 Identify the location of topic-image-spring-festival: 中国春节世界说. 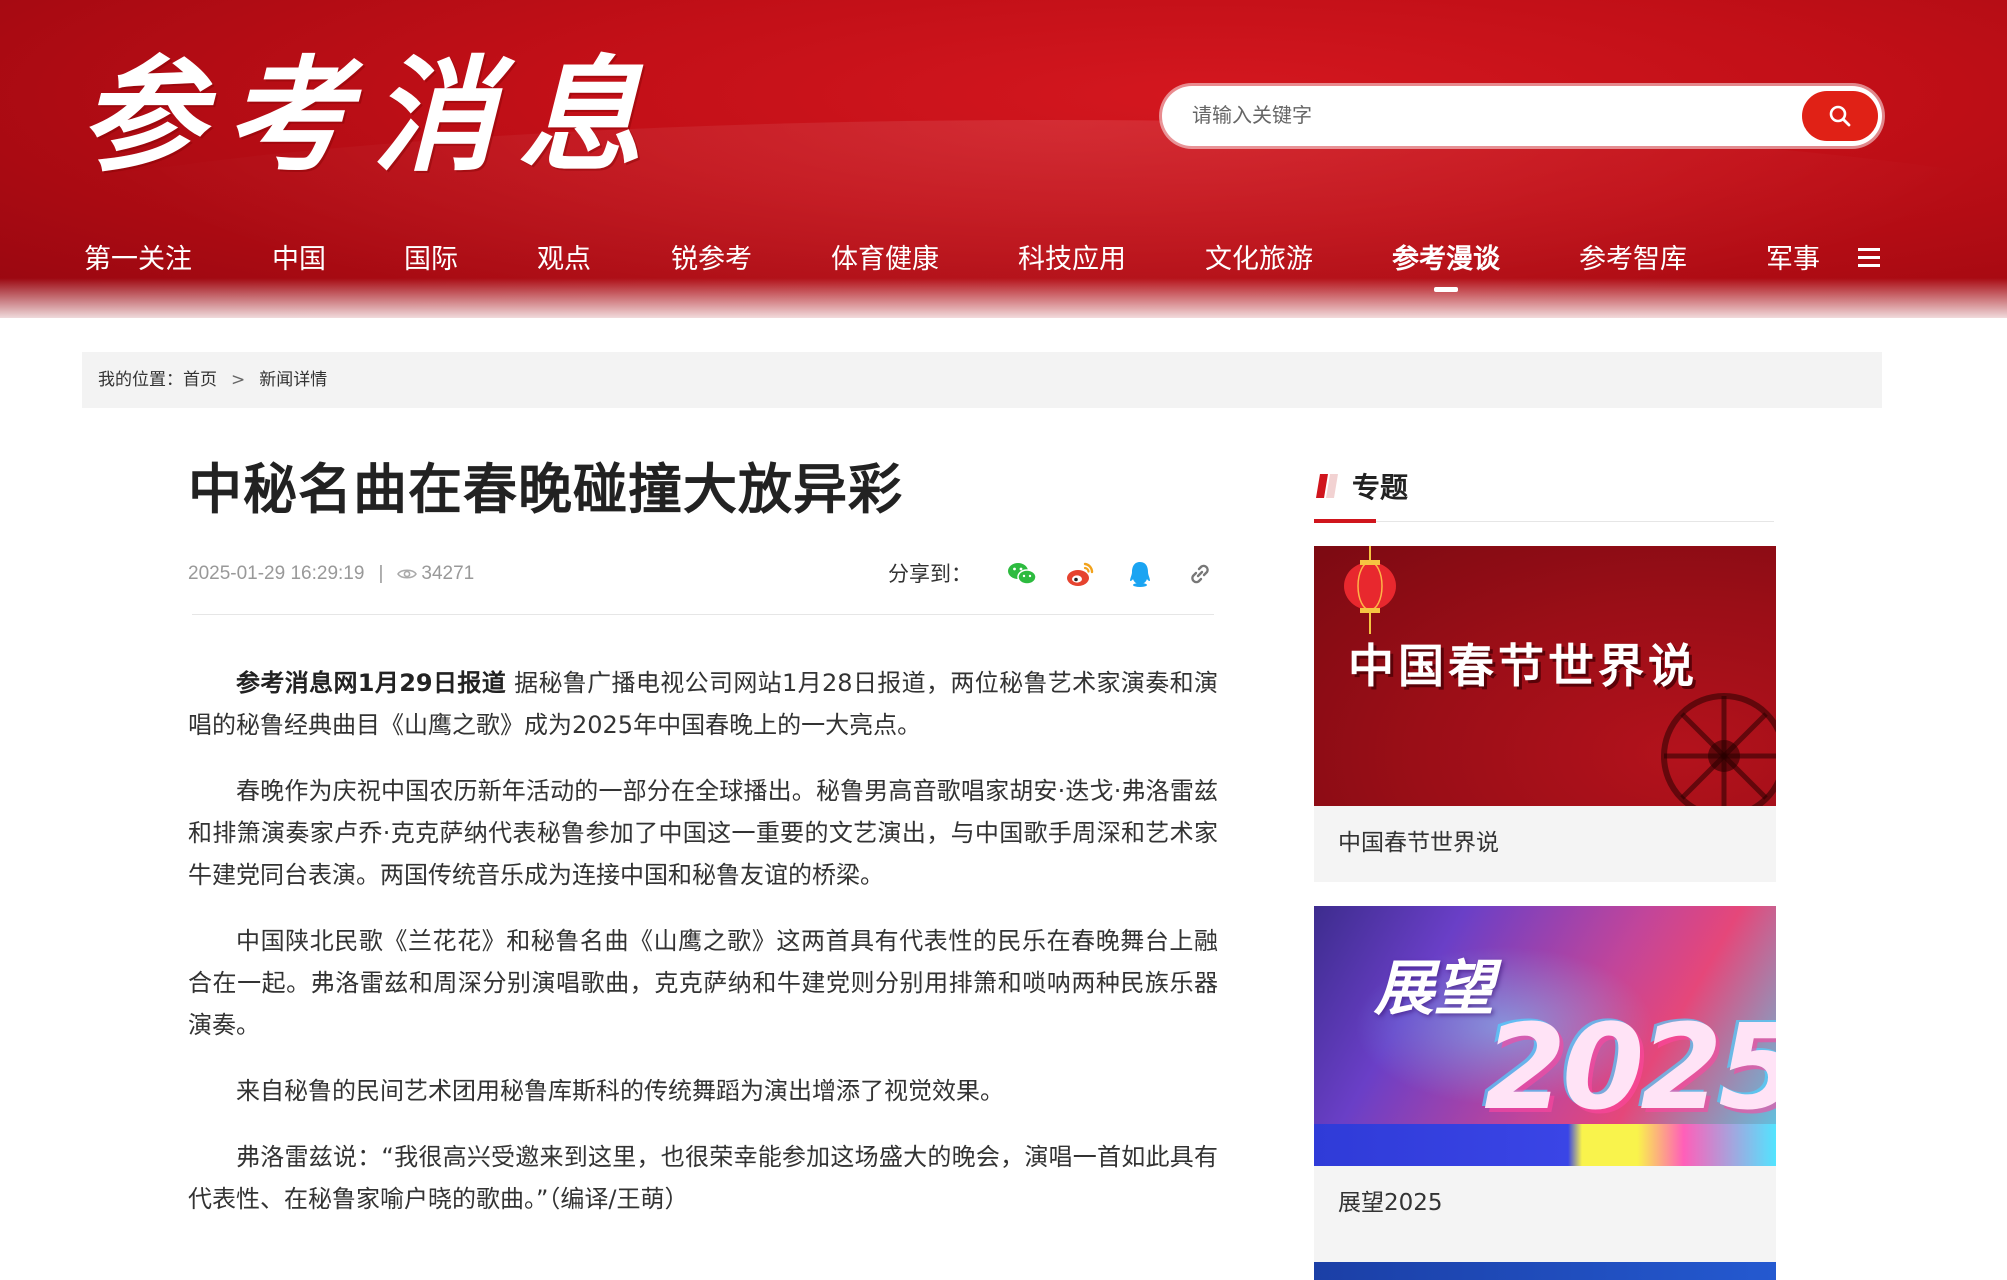
(1545, 676).